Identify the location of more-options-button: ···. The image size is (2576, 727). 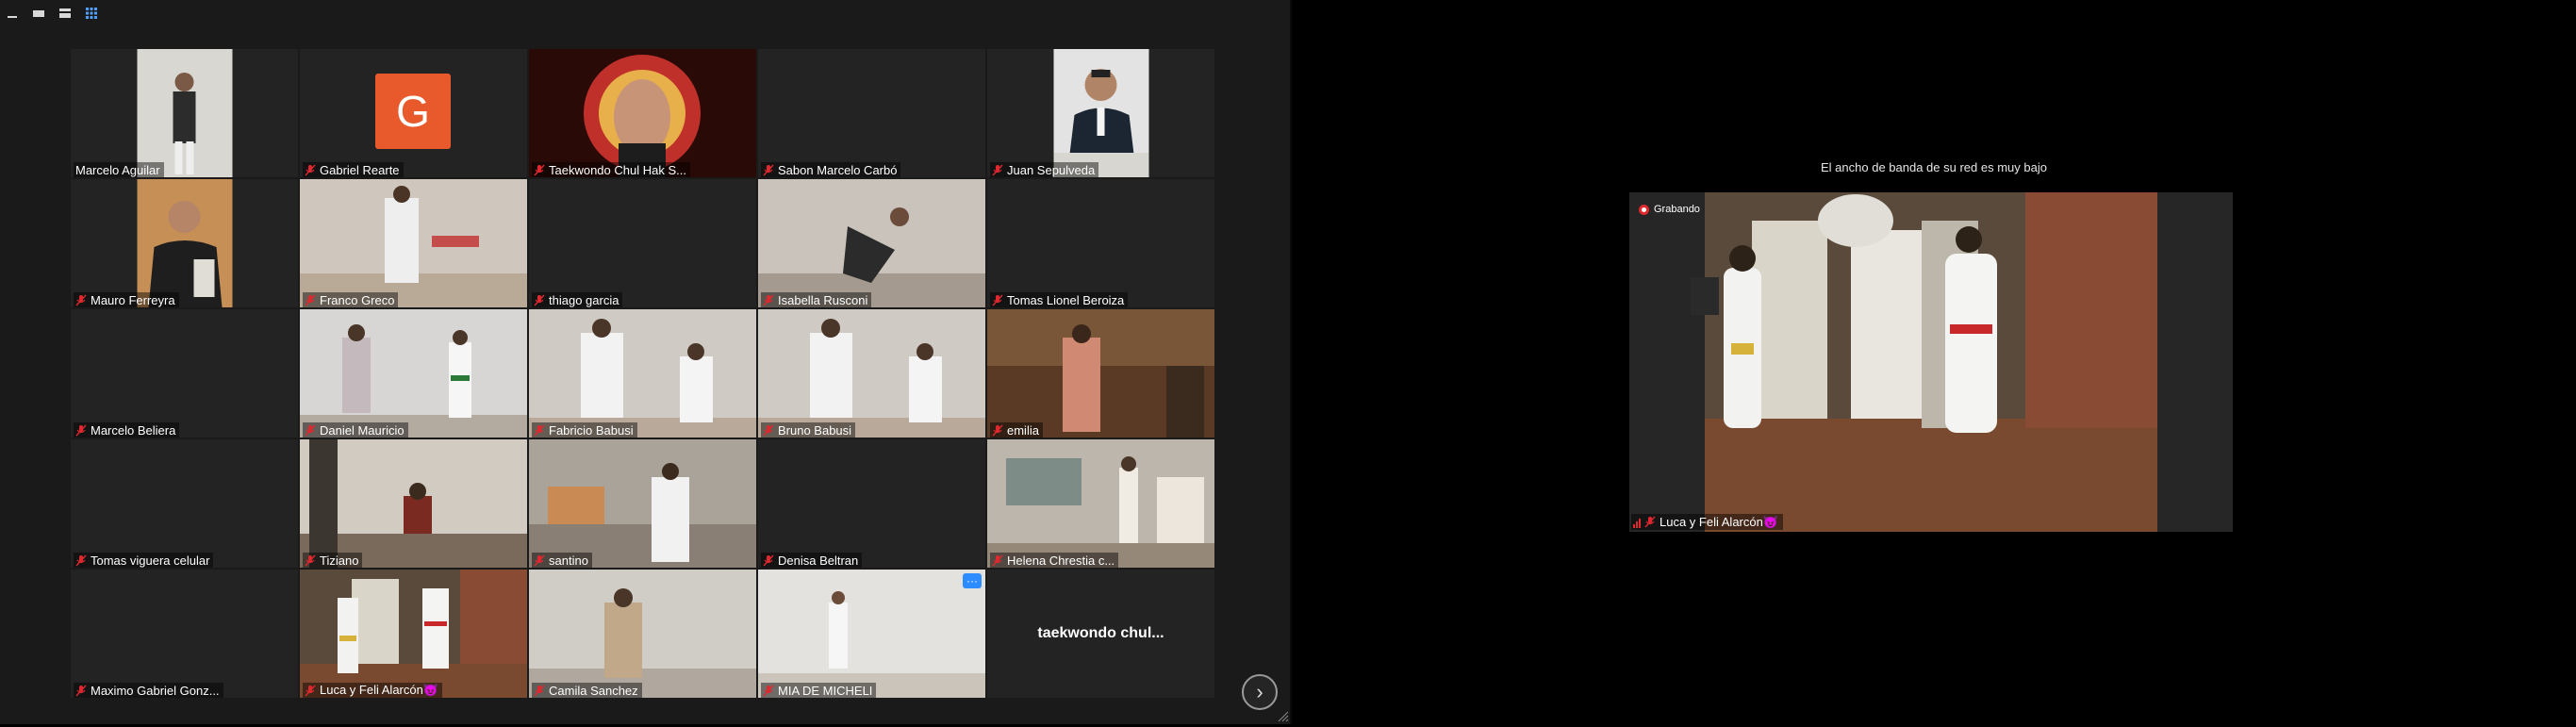
(972, 580).